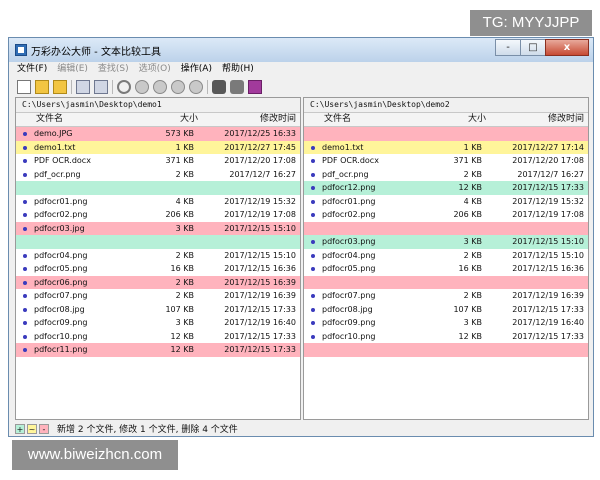 The height and width of the screenshot is (480, 600). Describe the element at coordinates (548, 147) in the screenshot. I see `file-date: 2017/12/27 17:14` at that location.